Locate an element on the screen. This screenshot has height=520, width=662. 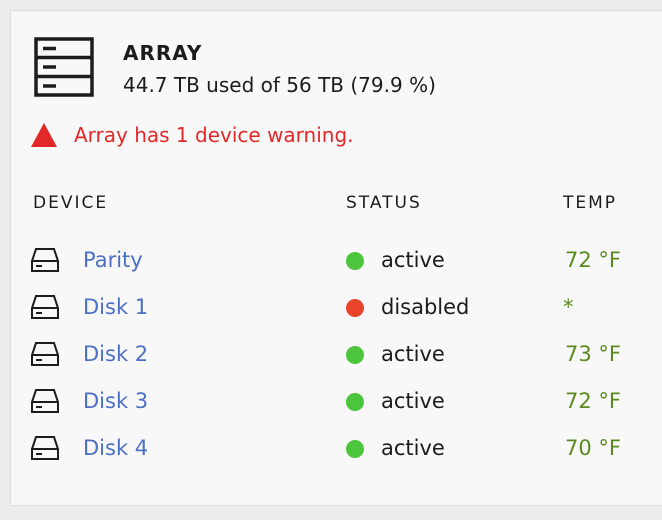
device-link: Disk 2 is located at coordinates (115, 354).